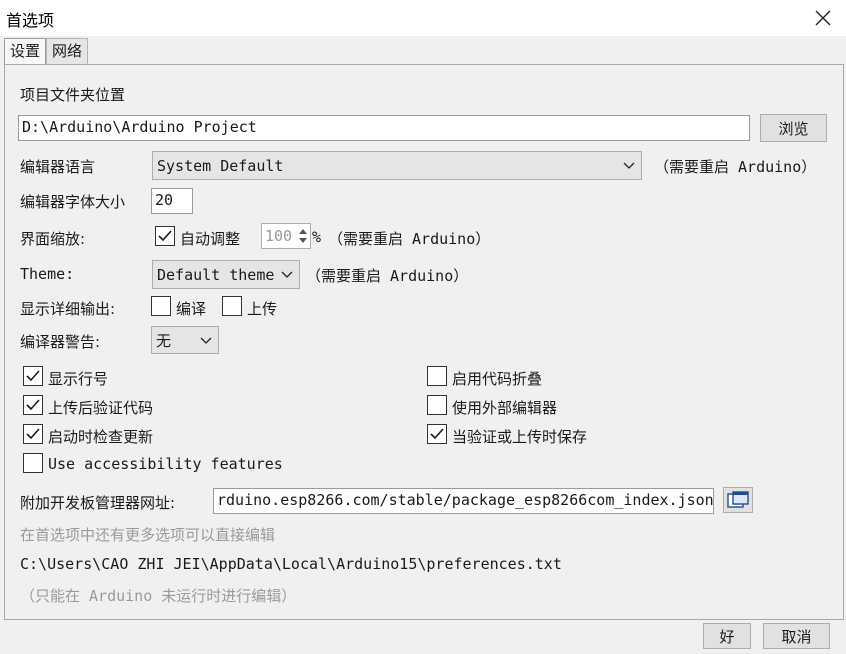 The image size is (846, 654). I want to click on verify-after-upload-checkbox, so click(33, 405).